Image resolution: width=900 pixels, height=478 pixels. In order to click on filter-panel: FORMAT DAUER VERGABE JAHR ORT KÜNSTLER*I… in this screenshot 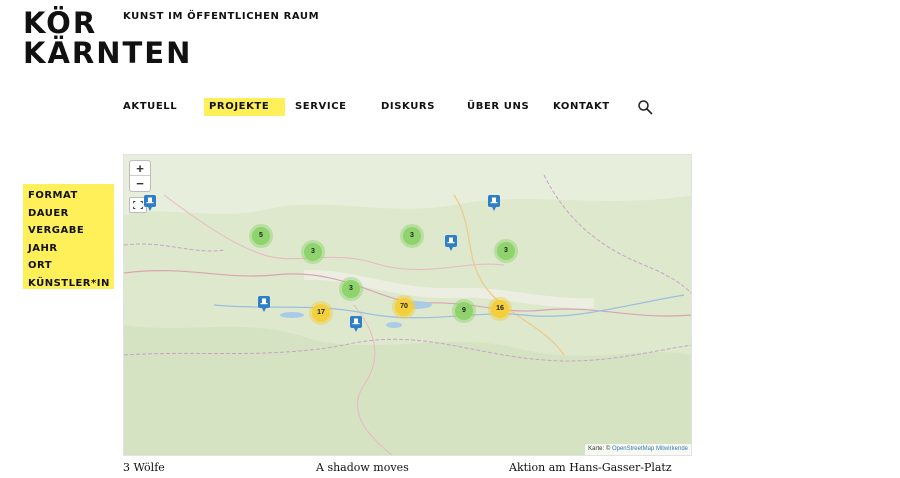, I will do `click(68, 236)`.